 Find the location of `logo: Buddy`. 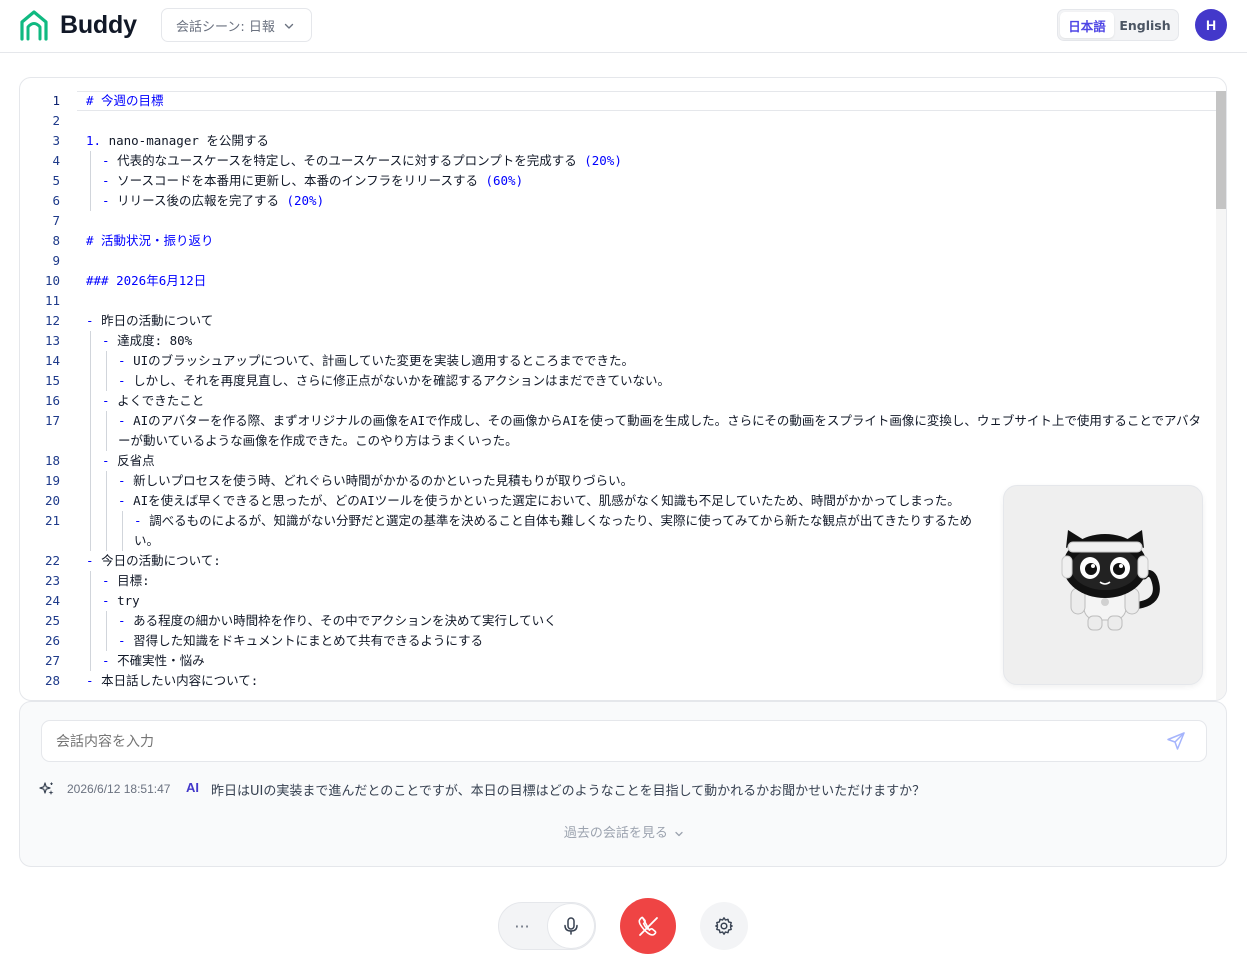

logo: Buddy is located at coordinates (78, 25).